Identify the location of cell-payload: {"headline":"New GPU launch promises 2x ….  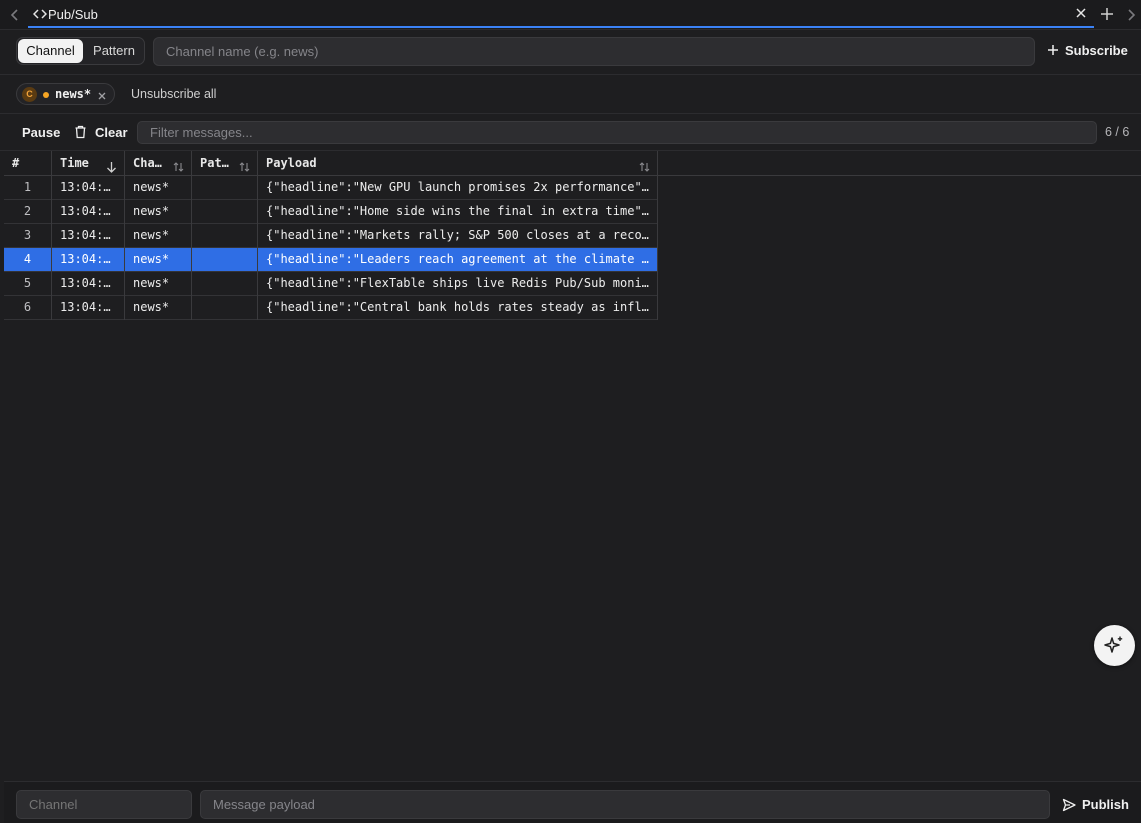
(458, 188).